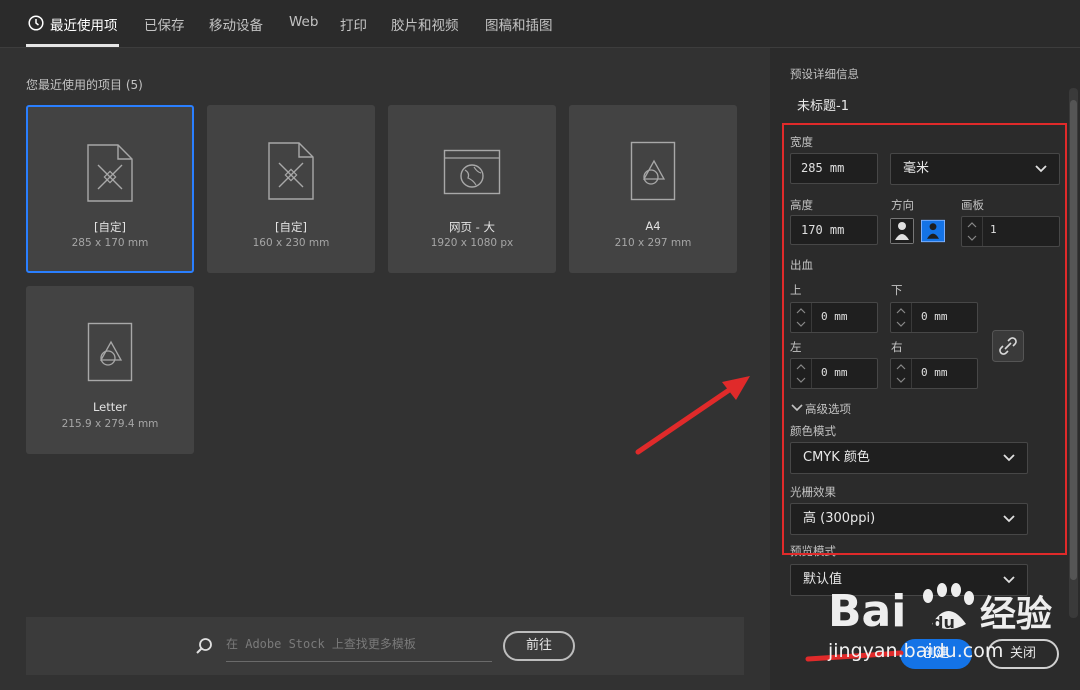 Image resolution: width=1080 pixels, height=690 pixels. What do you see at coordinates (813, 492) in the screenshot?
I see `raster-effects-label: 光栅效果` at bounding box center [813, 492].